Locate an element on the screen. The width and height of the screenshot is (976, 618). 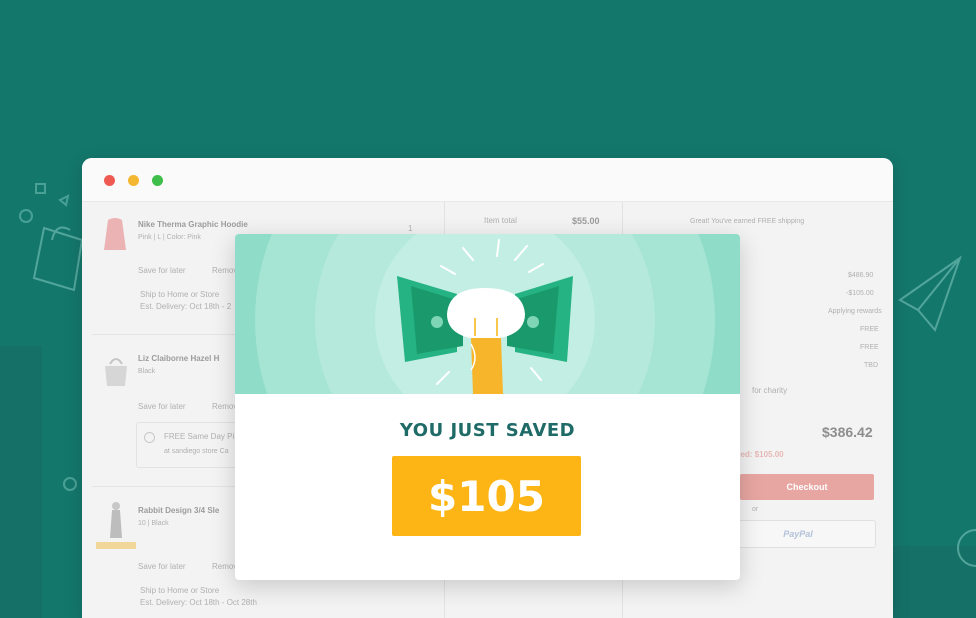
deco-triangle is located at coordinates (64, 200).